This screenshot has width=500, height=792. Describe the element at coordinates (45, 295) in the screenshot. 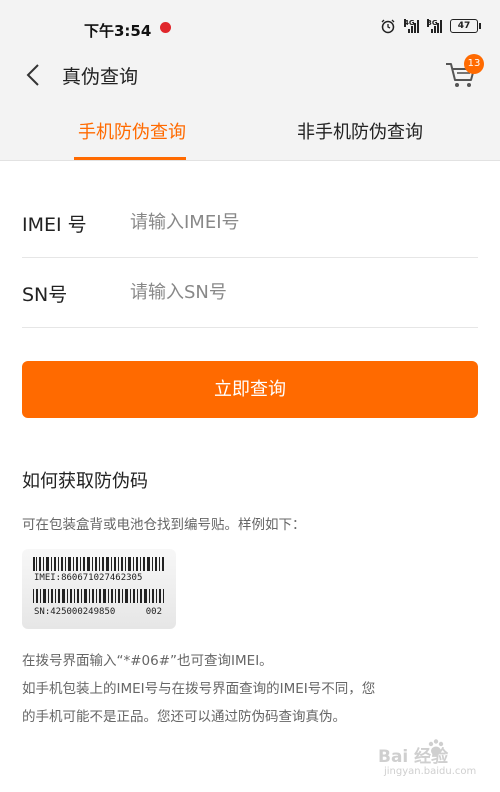

I see `sn-label: SN号` at that location.